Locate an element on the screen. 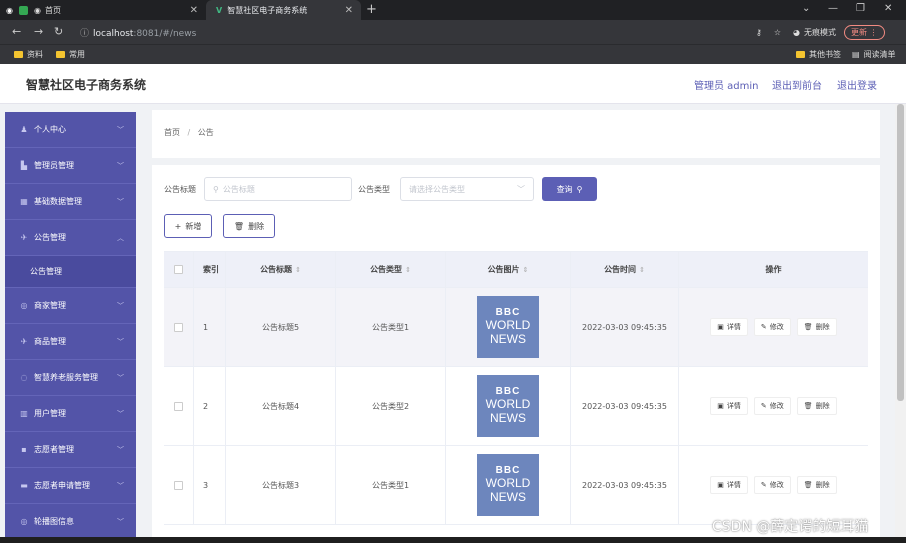  trash-icon: 🗑 is located at coordinates (808, 327).